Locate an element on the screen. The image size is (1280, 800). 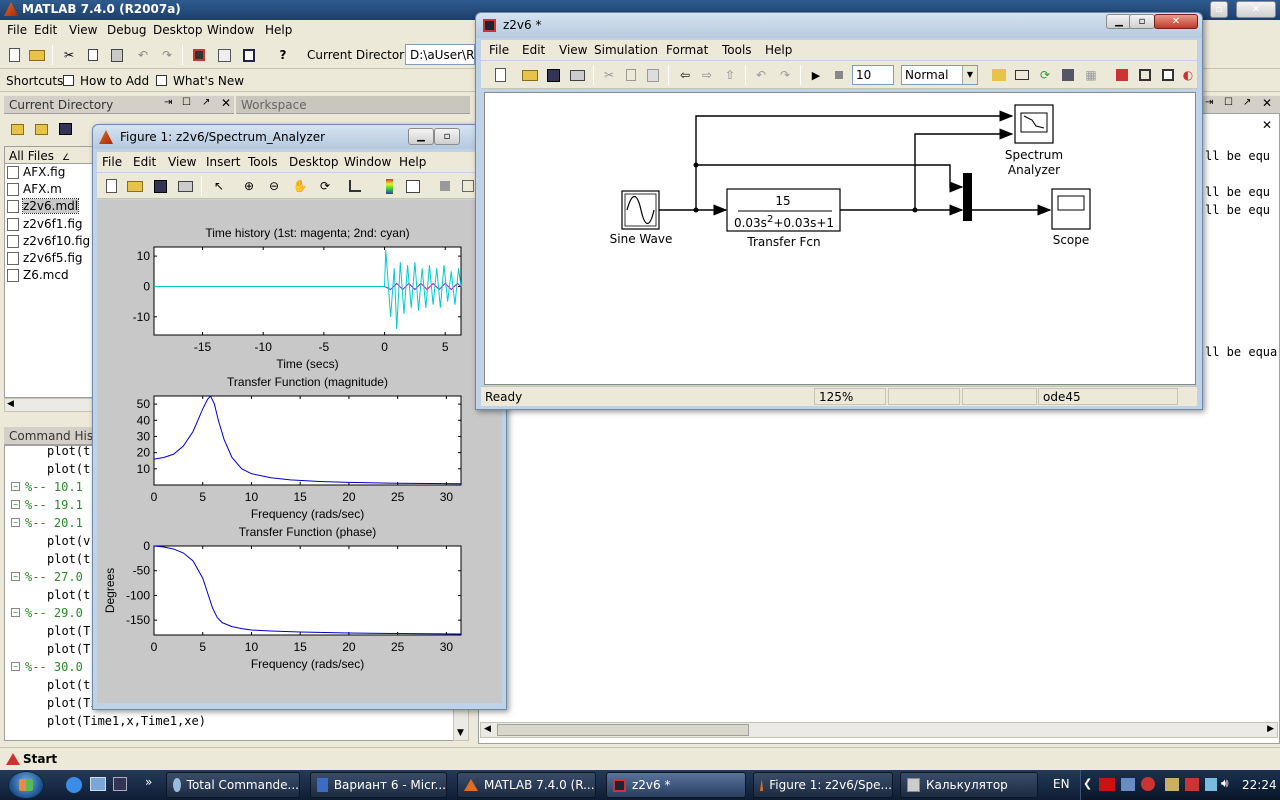
scope-block is located at coordinates (1071, 209).